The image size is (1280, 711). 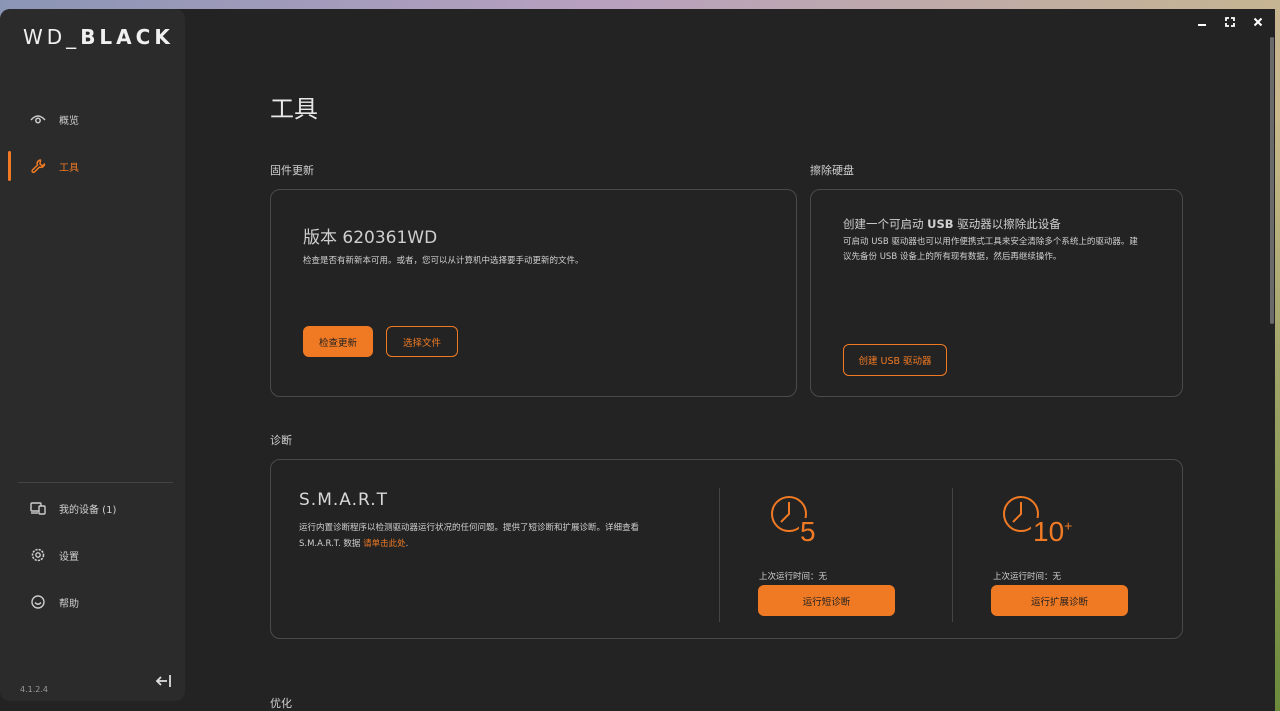 What do you see at coordinates (92, 555) in the screenshot?
I see `sidebar-item-settings: 设置` at bounding box center [92, 555].